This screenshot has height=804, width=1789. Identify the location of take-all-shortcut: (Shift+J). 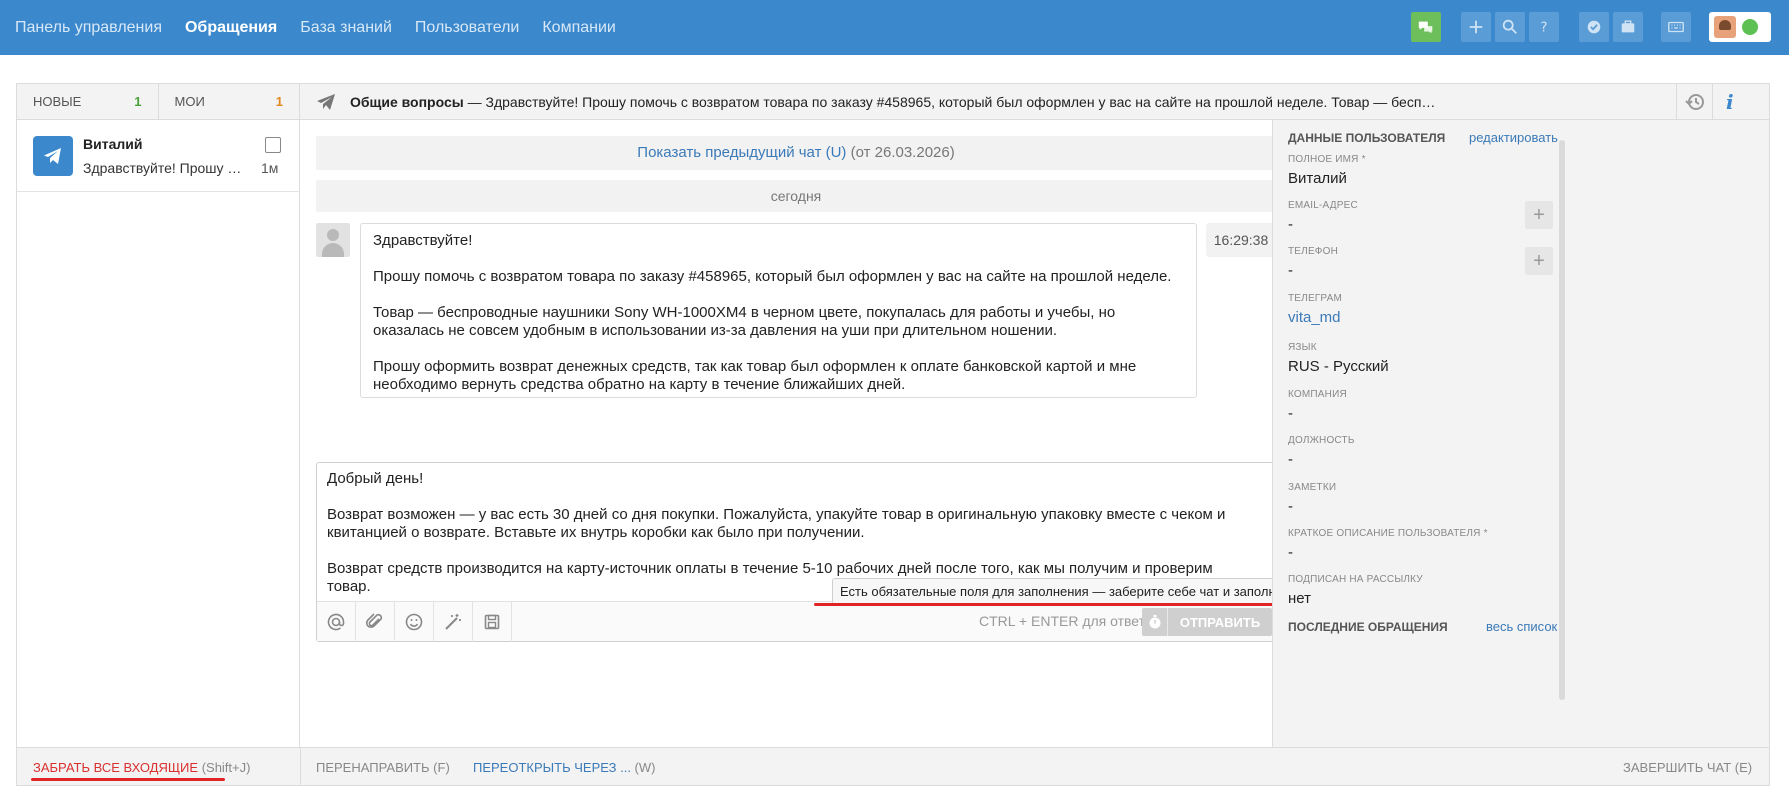
(224, 767).